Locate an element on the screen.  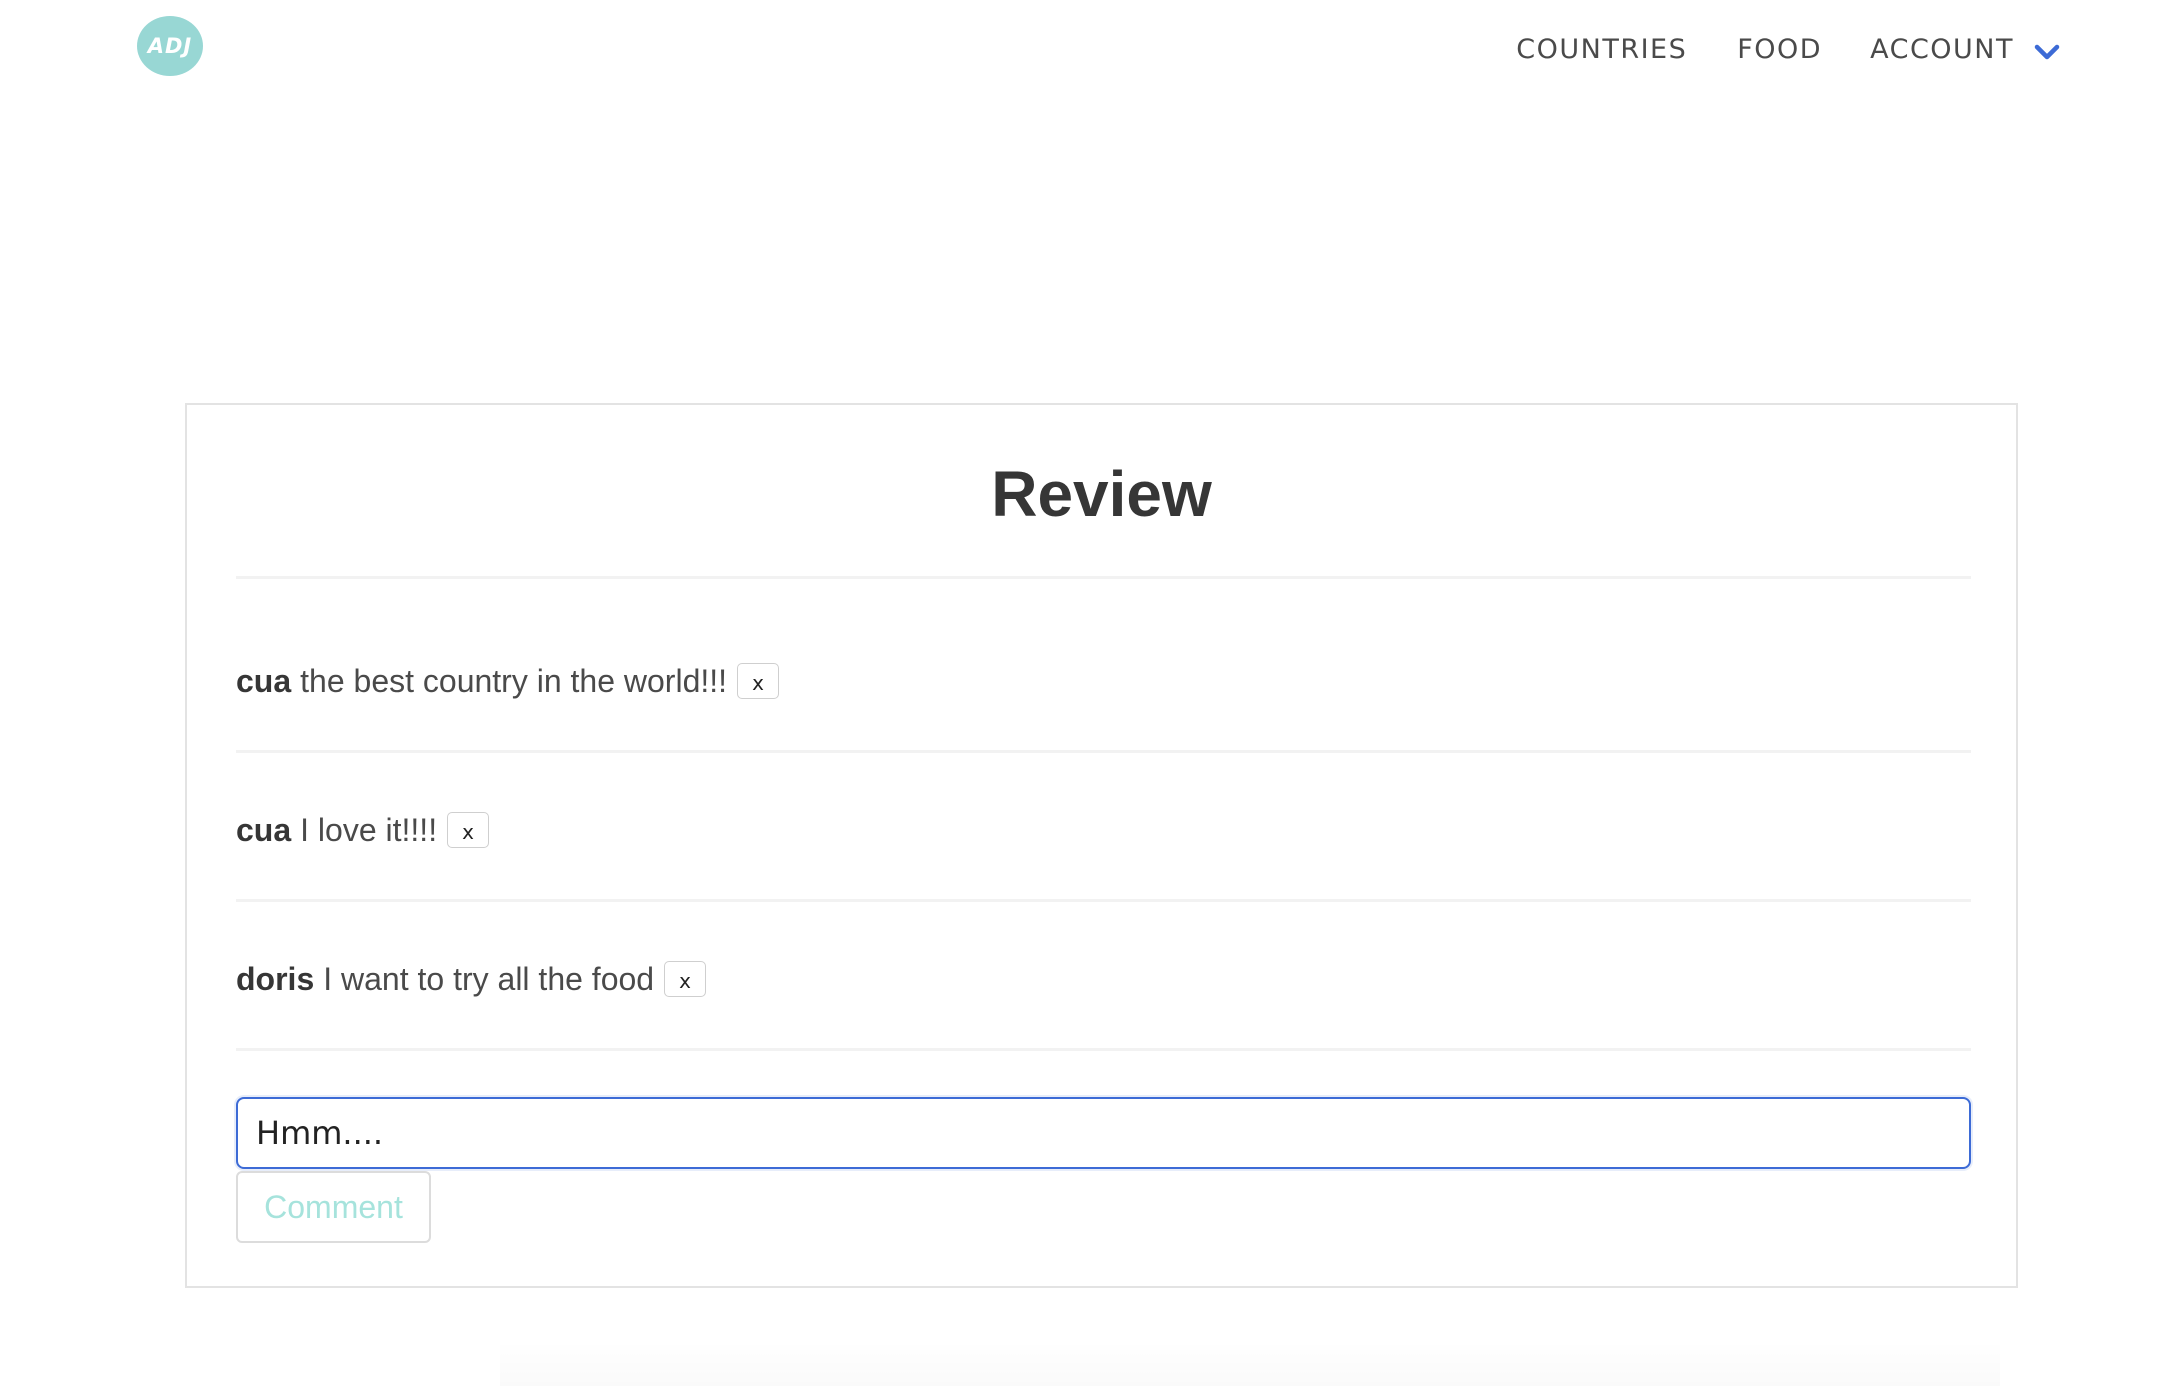
nav-account-dropdown: ACCOUNT is located at coordinates (1965, 49).